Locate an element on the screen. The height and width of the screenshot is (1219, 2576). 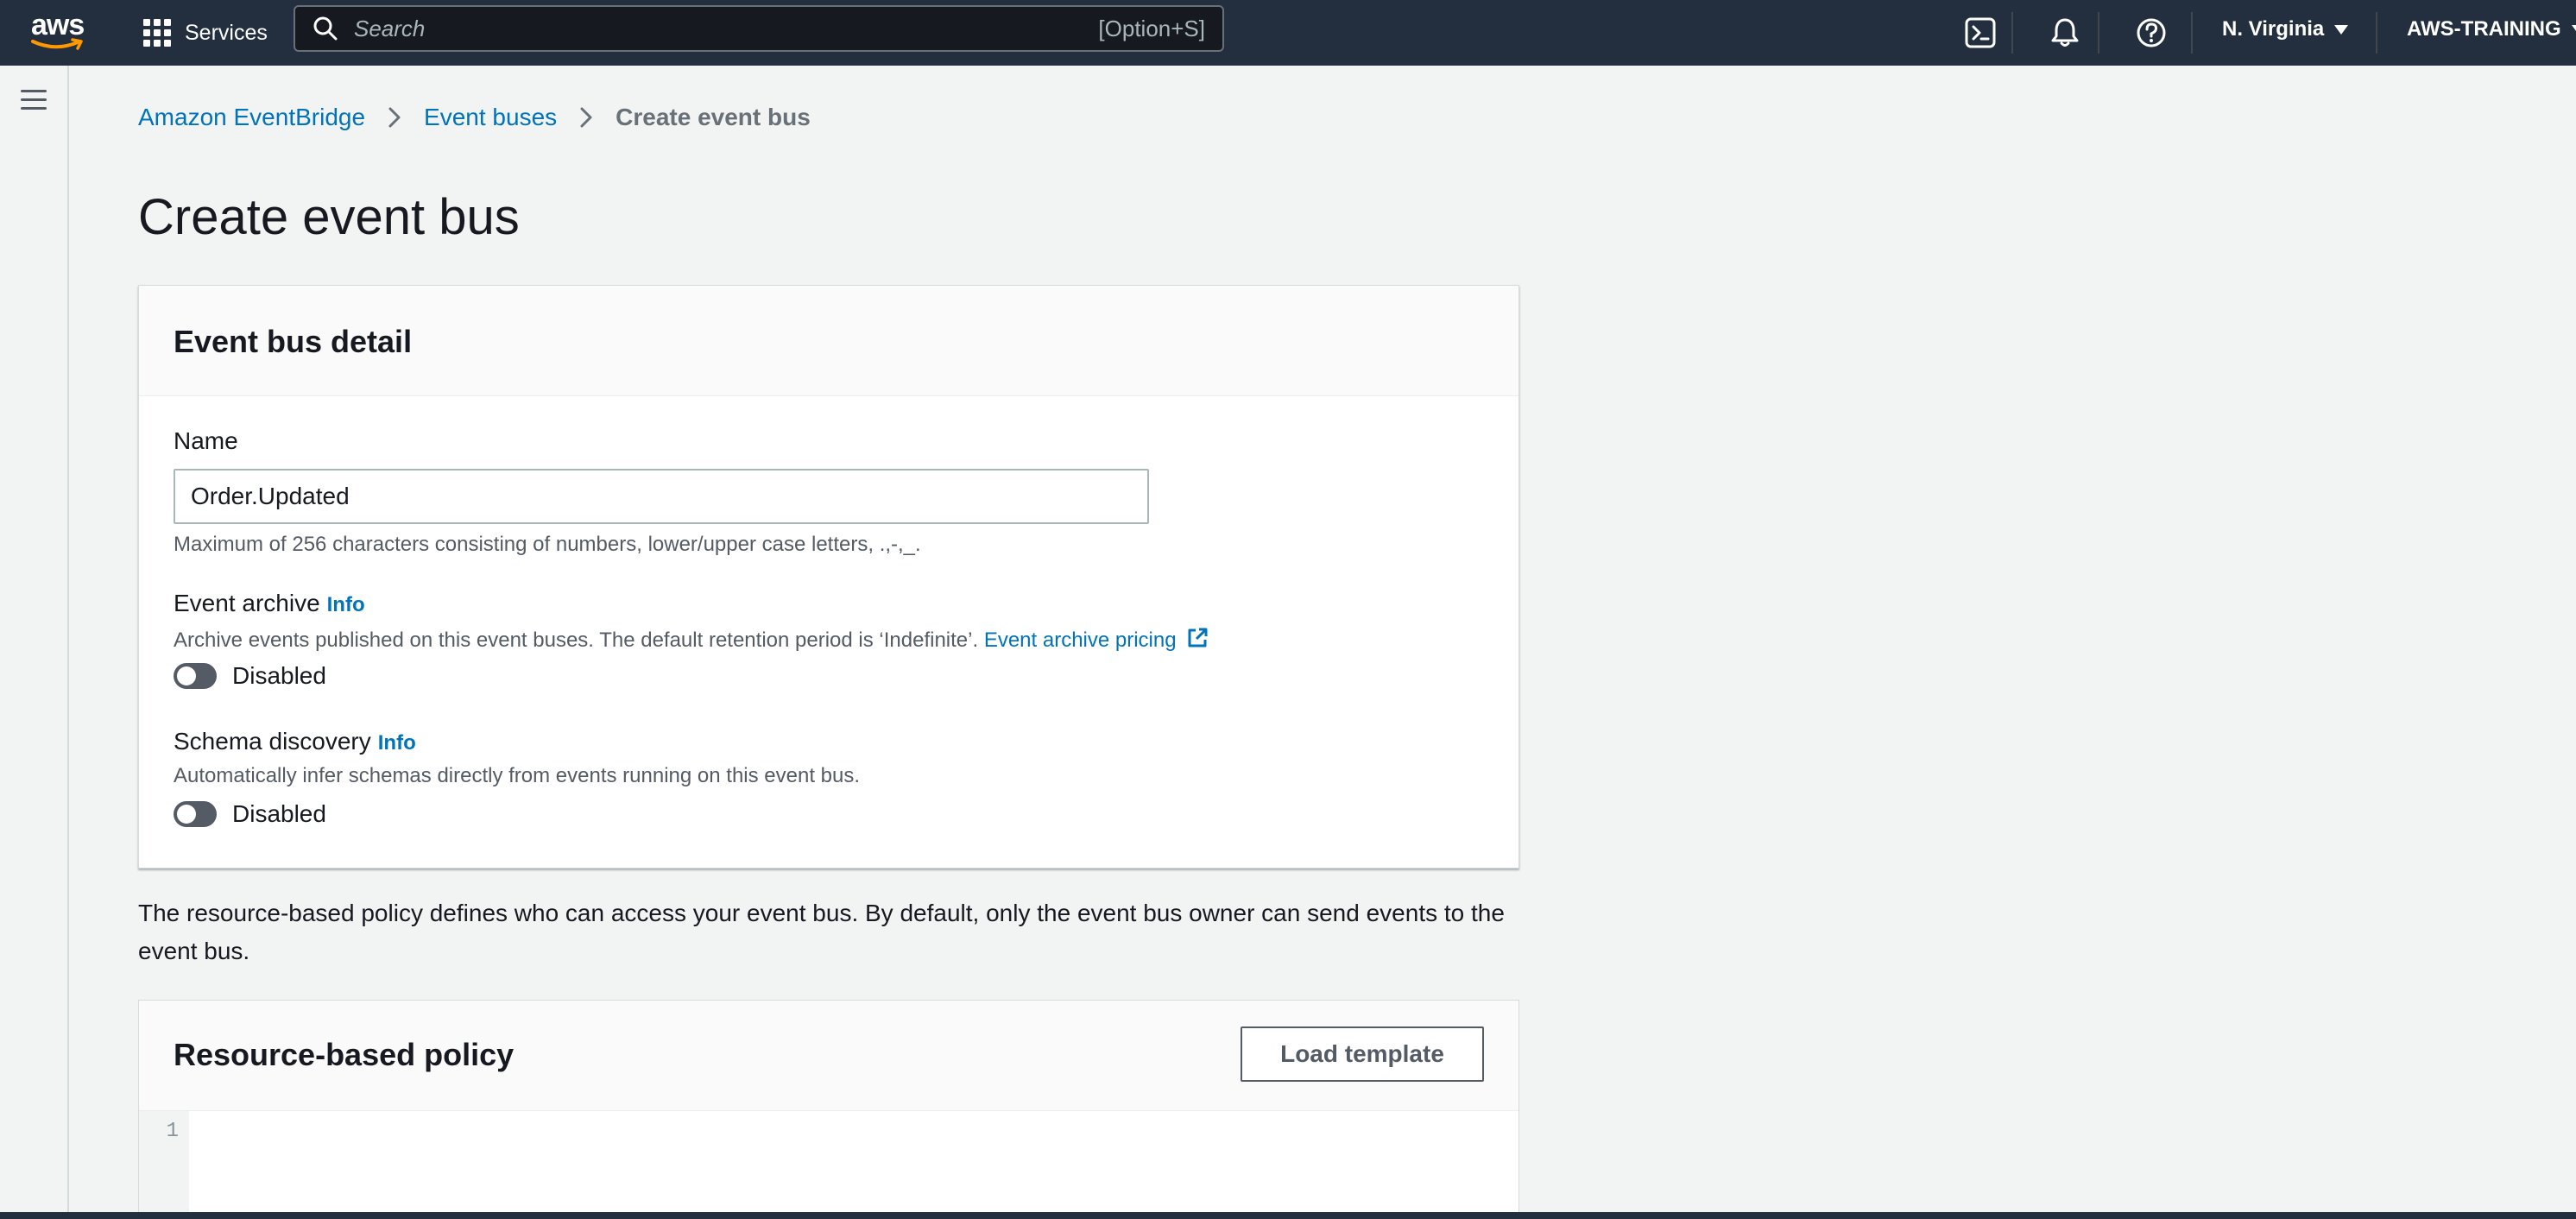
schema-discovery-toggle-row: Disabled is located at coordinates (250, 814).